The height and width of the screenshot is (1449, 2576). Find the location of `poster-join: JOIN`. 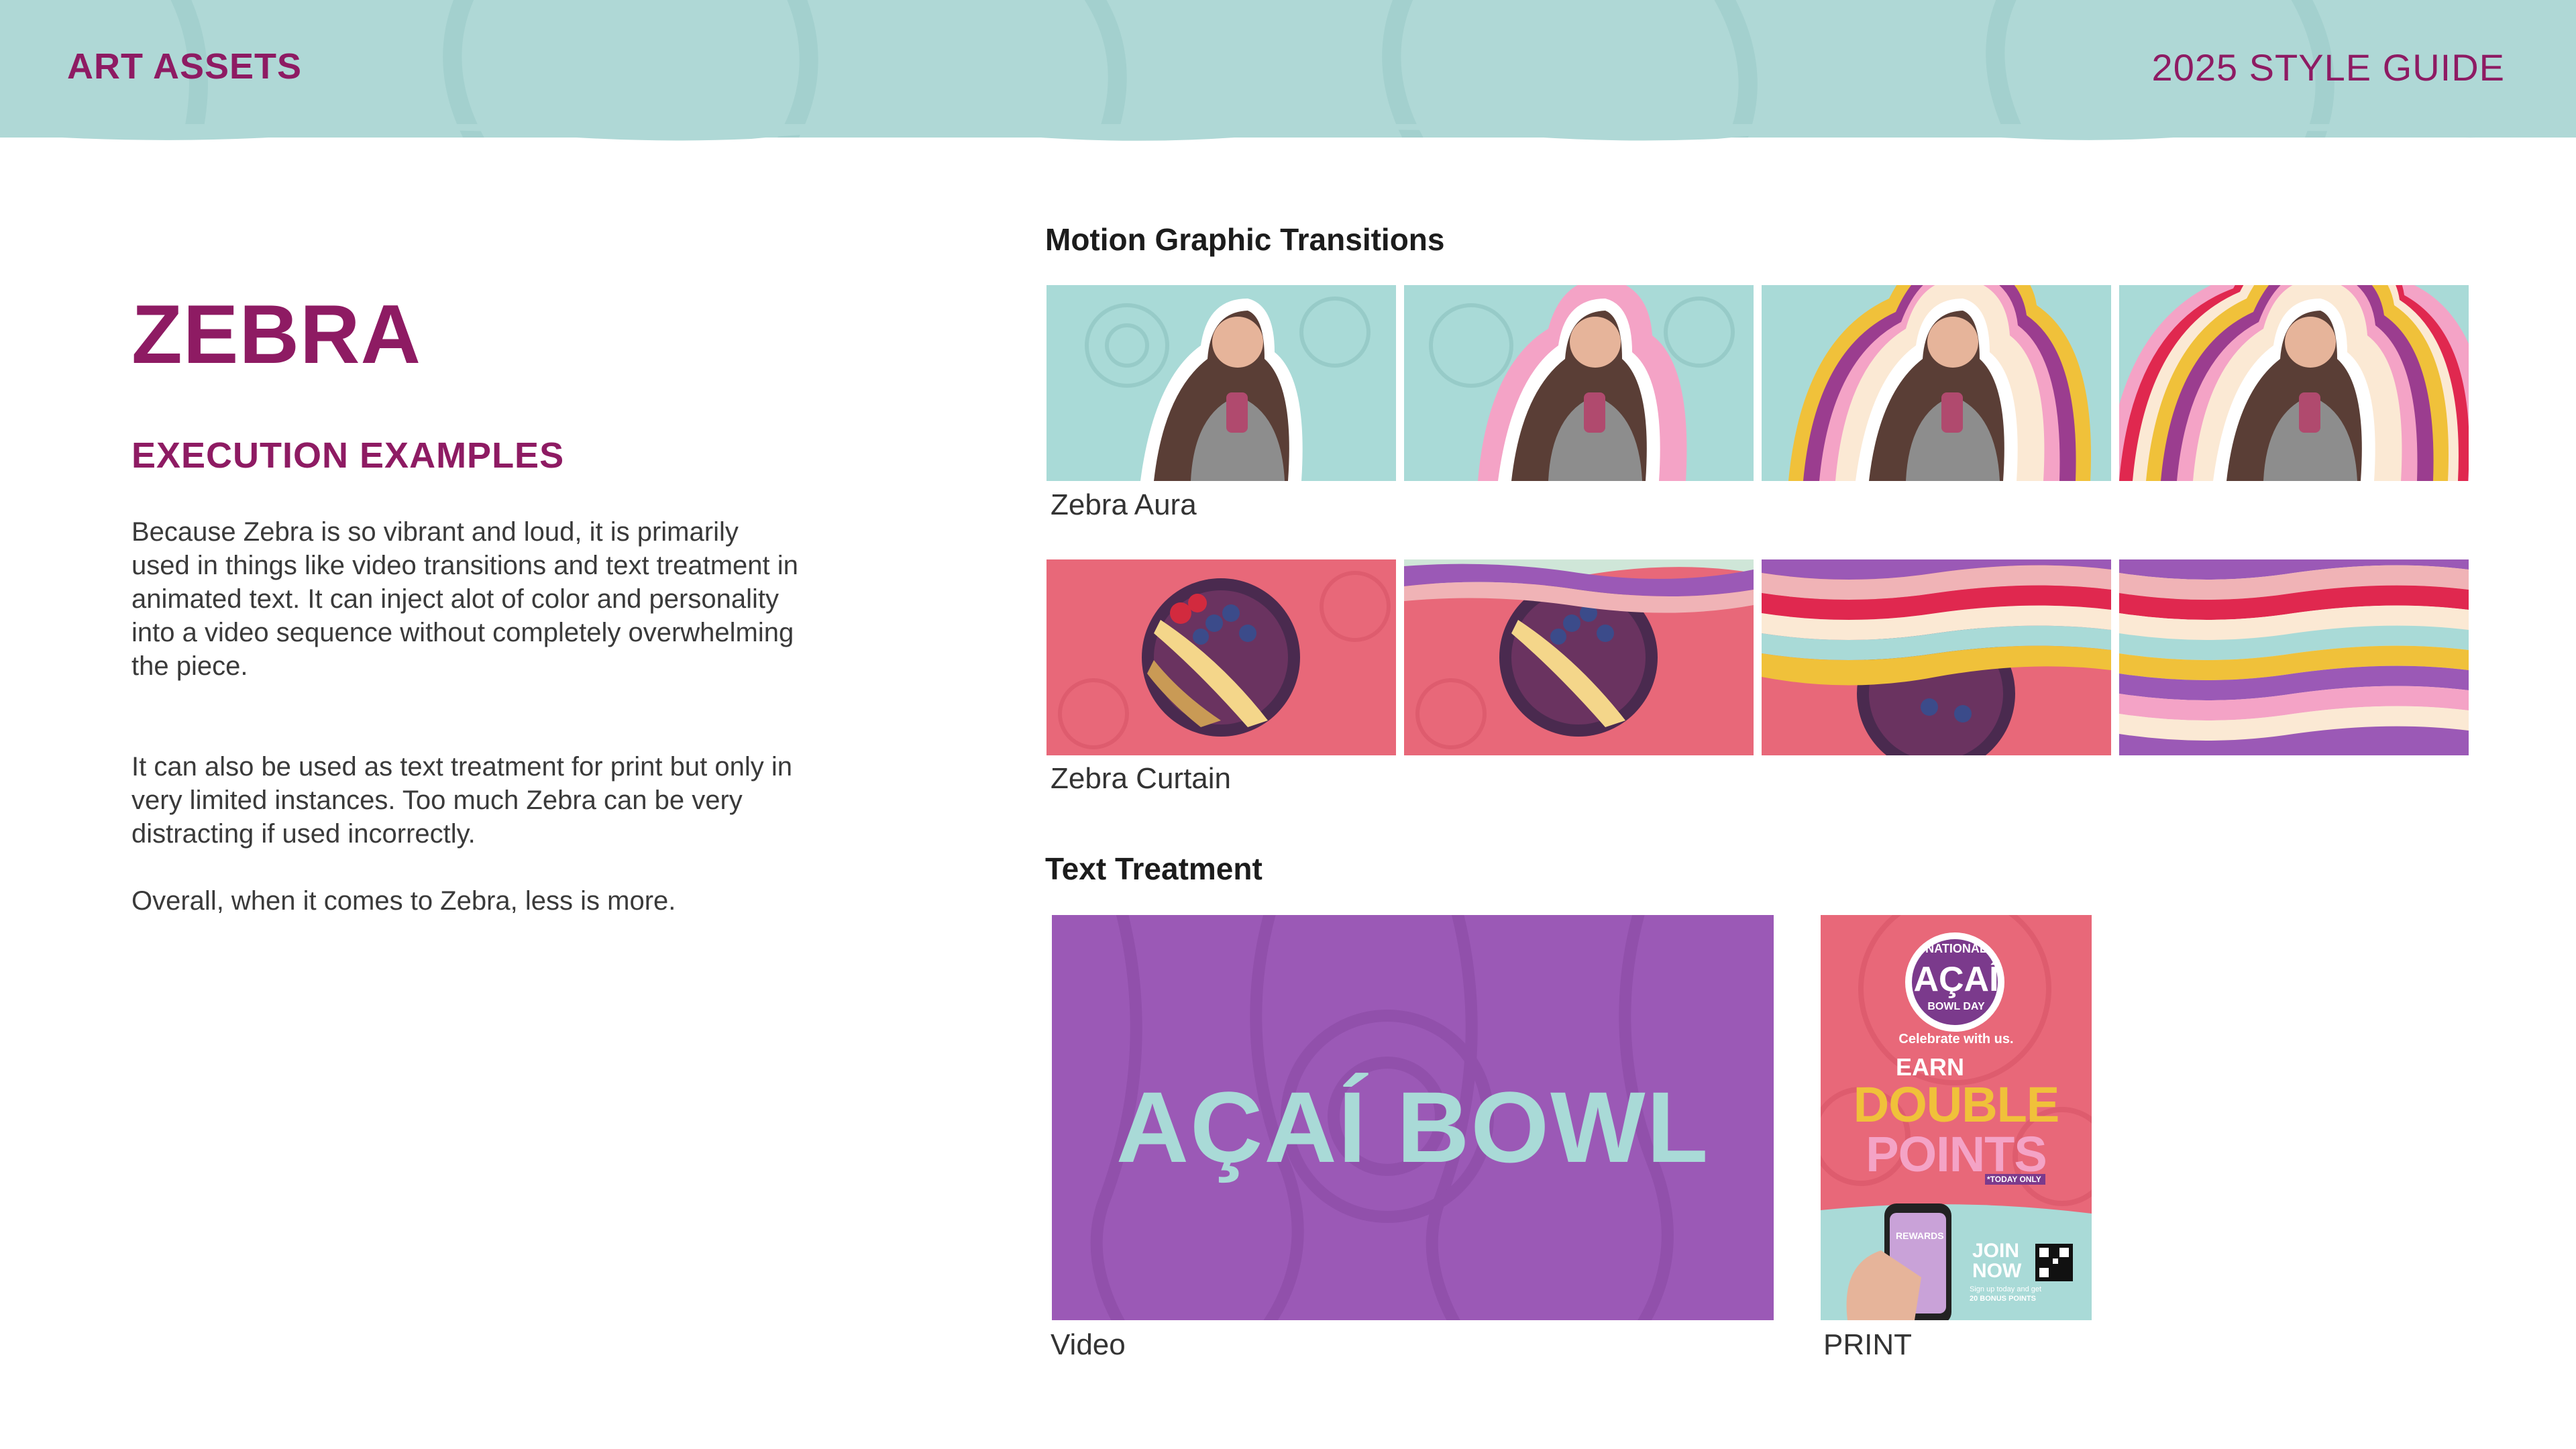

poster-join: JOIN is located at coordinates (1996, 1251).